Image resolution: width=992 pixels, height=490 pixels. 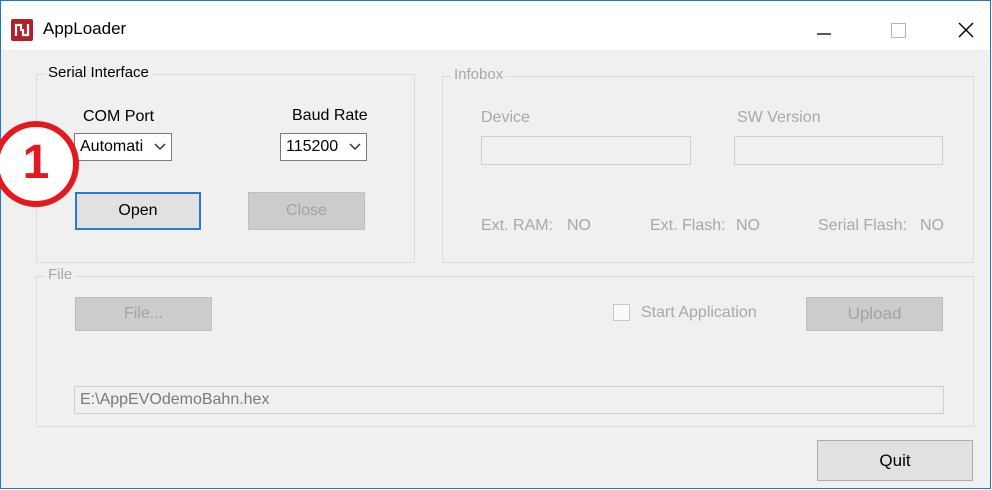 What do you see at coordinates (330, 115) in the screenshot?
I see `baud-rate-label: Baud Rate` at bounding box center [330, 115].